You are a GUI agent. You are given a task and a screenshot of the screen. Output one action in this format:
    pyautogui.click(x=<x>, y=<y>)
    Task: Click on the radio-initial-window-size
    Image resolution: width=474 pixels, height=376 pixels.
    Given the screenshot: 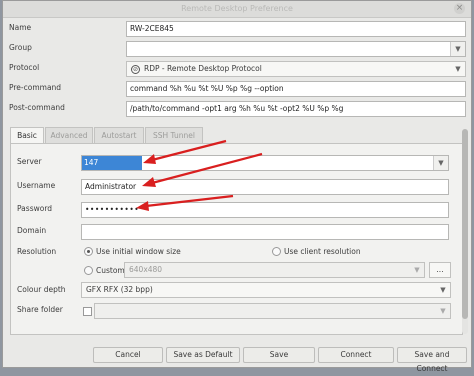 What is the action you would take?
    pyautogui.click(x=88, y=251)
    